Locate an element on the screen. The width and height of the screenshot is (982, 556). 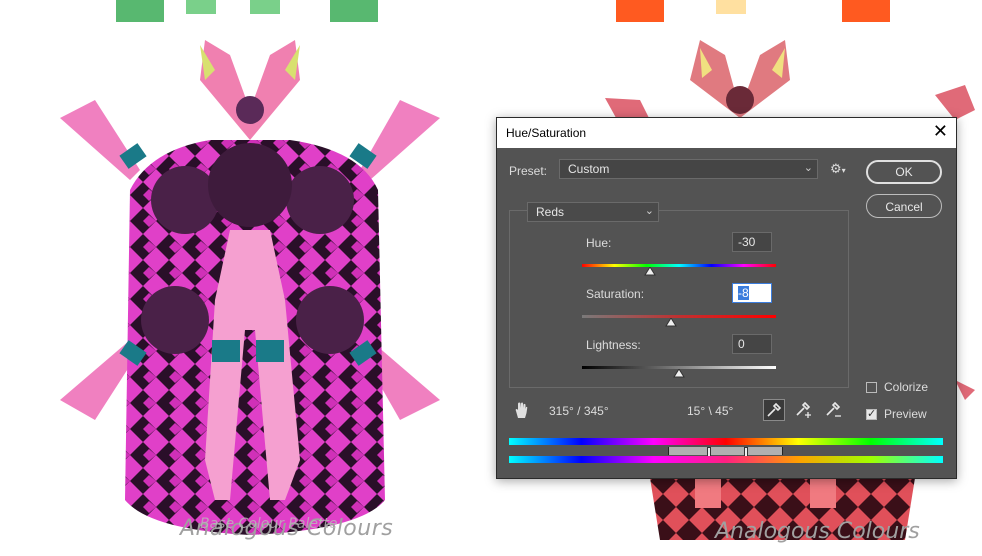
eyedropper-plus-icon is located at coordinates (803, 409).